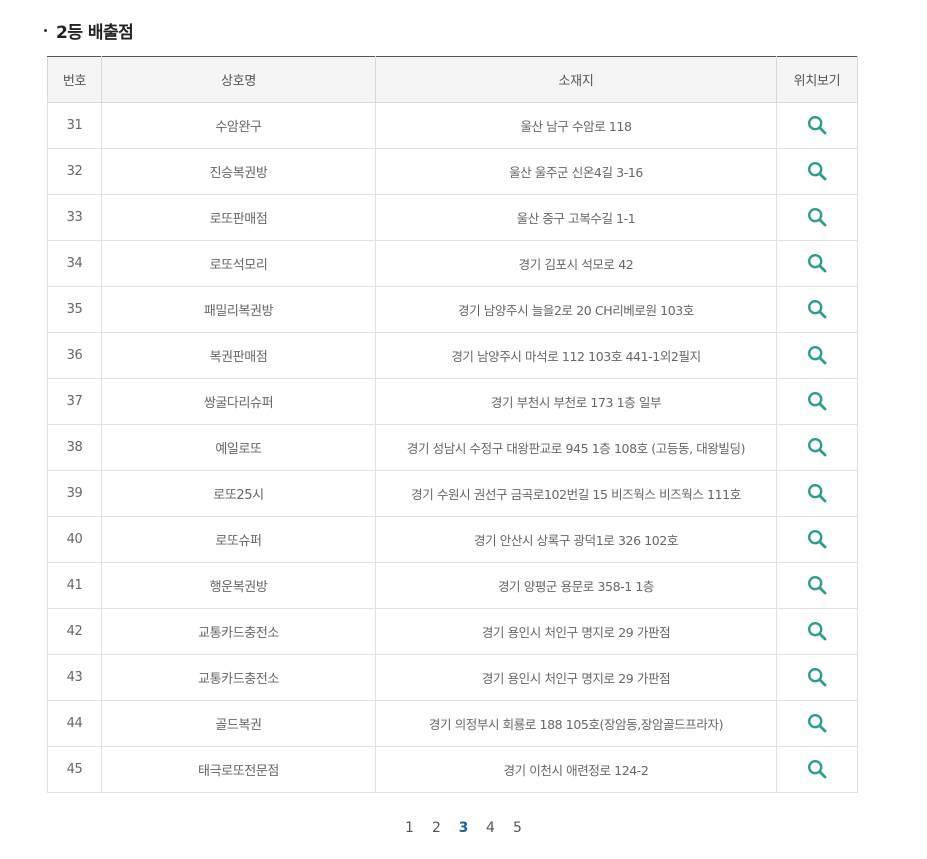 This screenshot has height=859, width=927. Describe the element at coordinates (517, 828) in the screenshot. I see `page-link-5: 5` at that location.